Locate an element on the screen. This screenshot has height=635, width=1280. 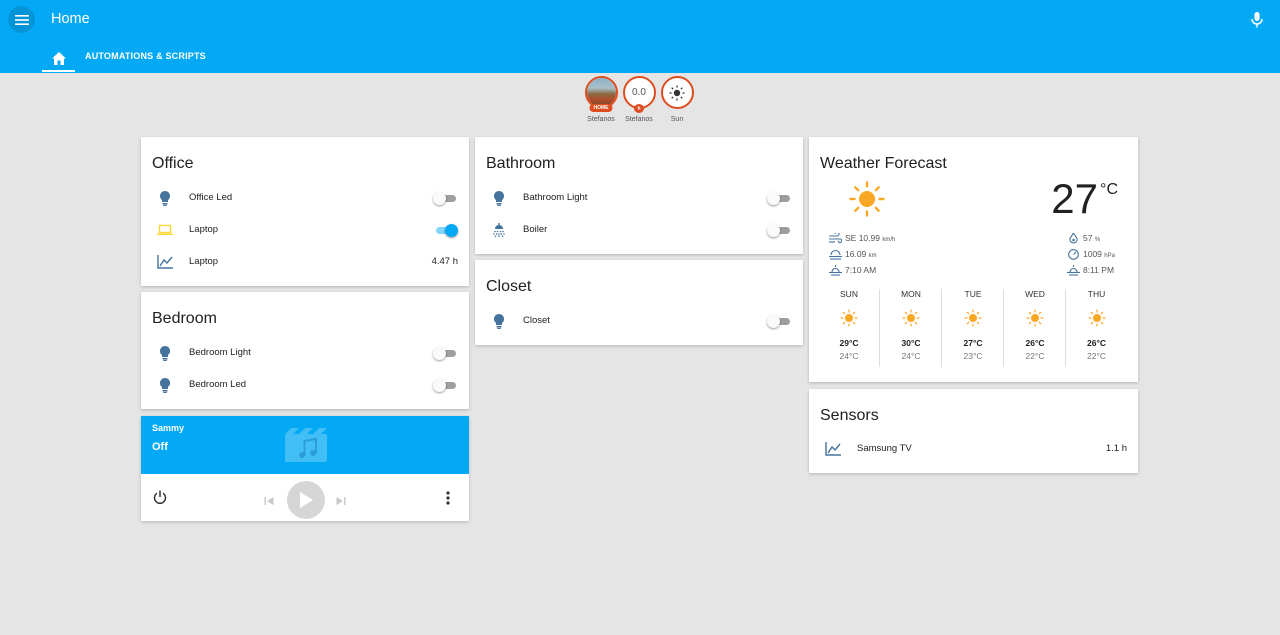
entity-row: Bathroom Light is located at coordinates (639, 198).